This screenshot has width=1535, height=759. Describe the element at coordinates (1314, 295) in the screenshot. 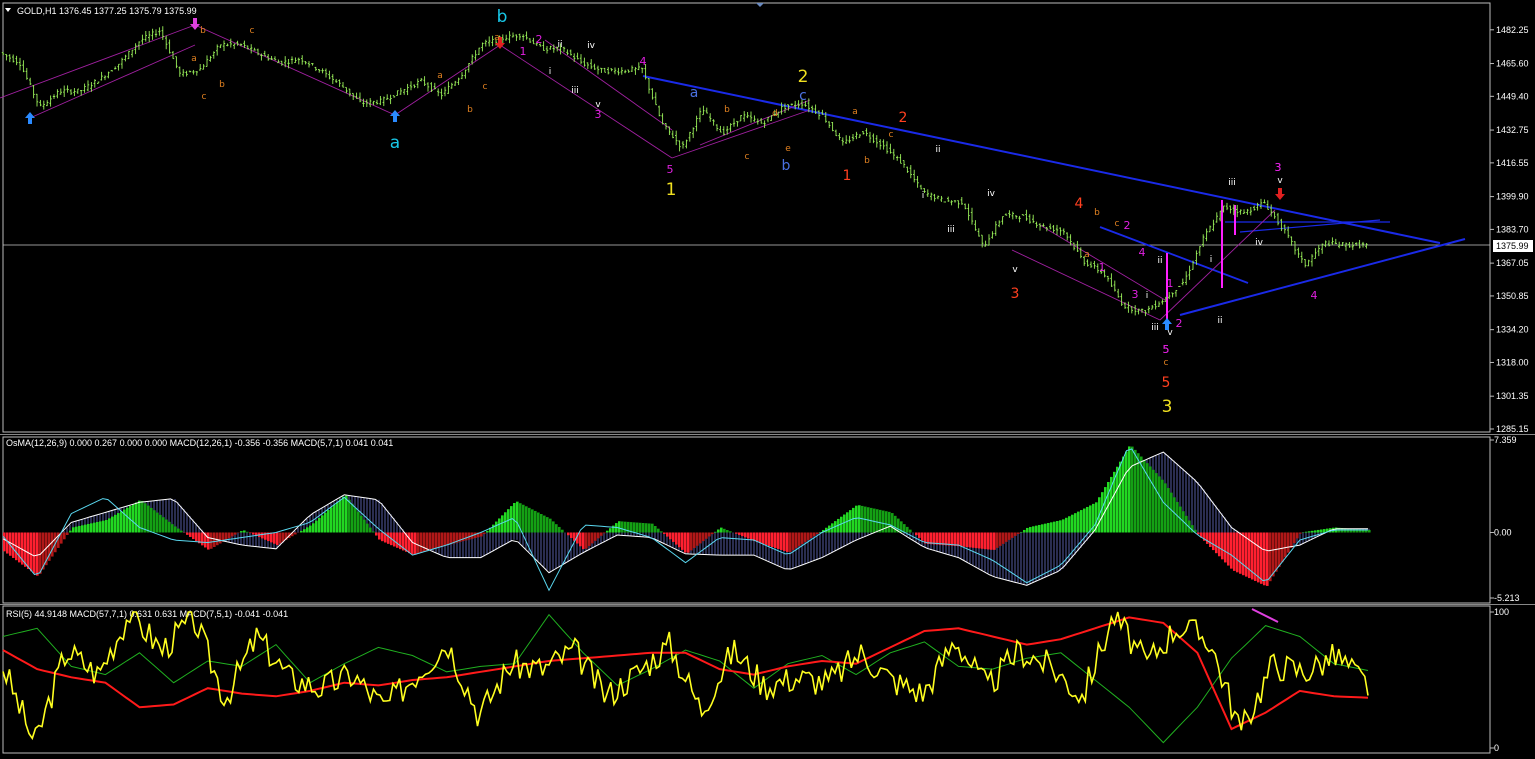

I see `wave-label: 4` at that location.